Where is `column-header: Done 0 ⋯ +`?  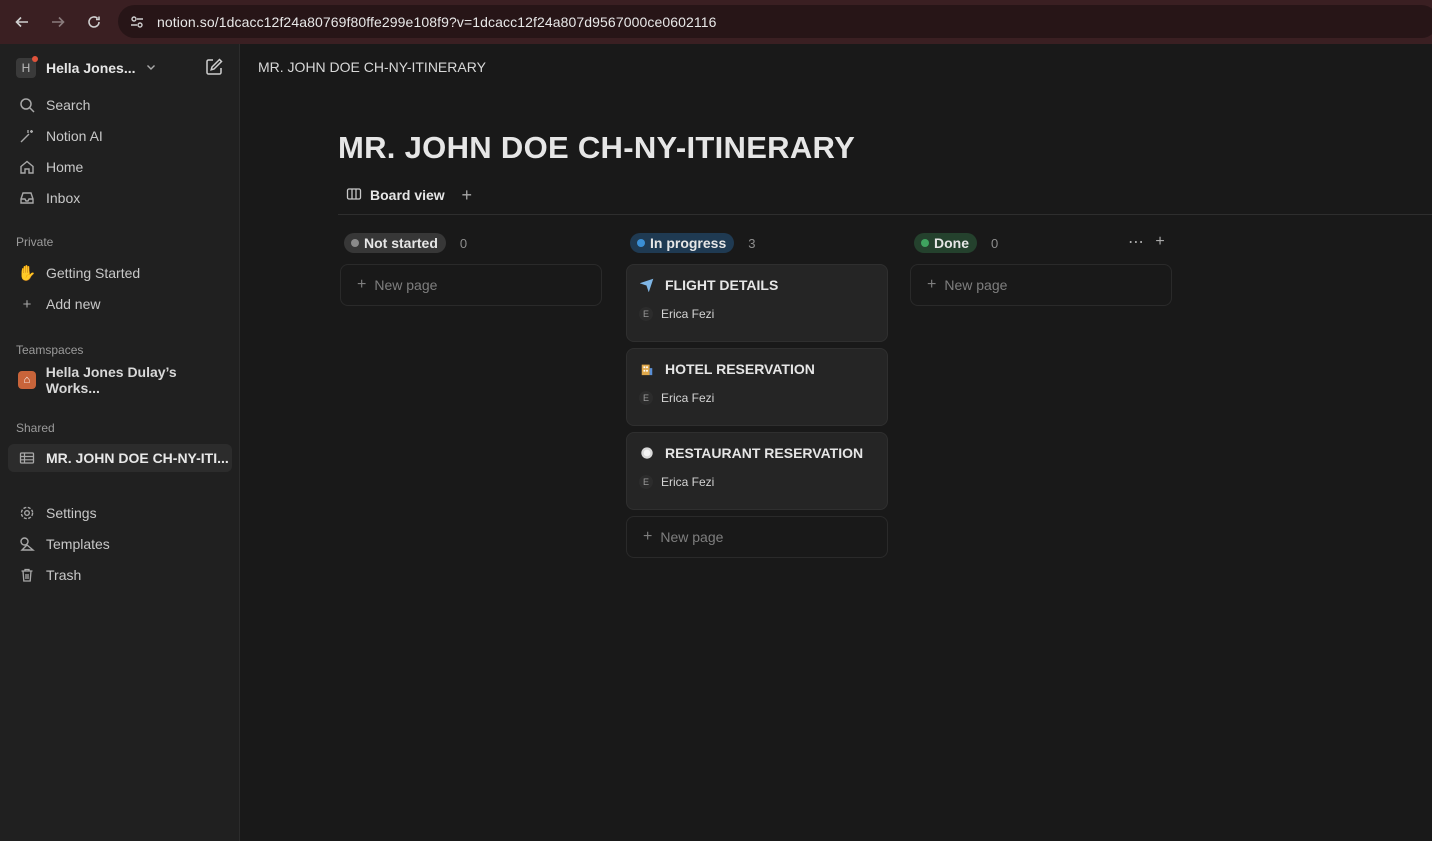 column-header: Done 0 ⋯ + is located at coordinates (1041, 243).